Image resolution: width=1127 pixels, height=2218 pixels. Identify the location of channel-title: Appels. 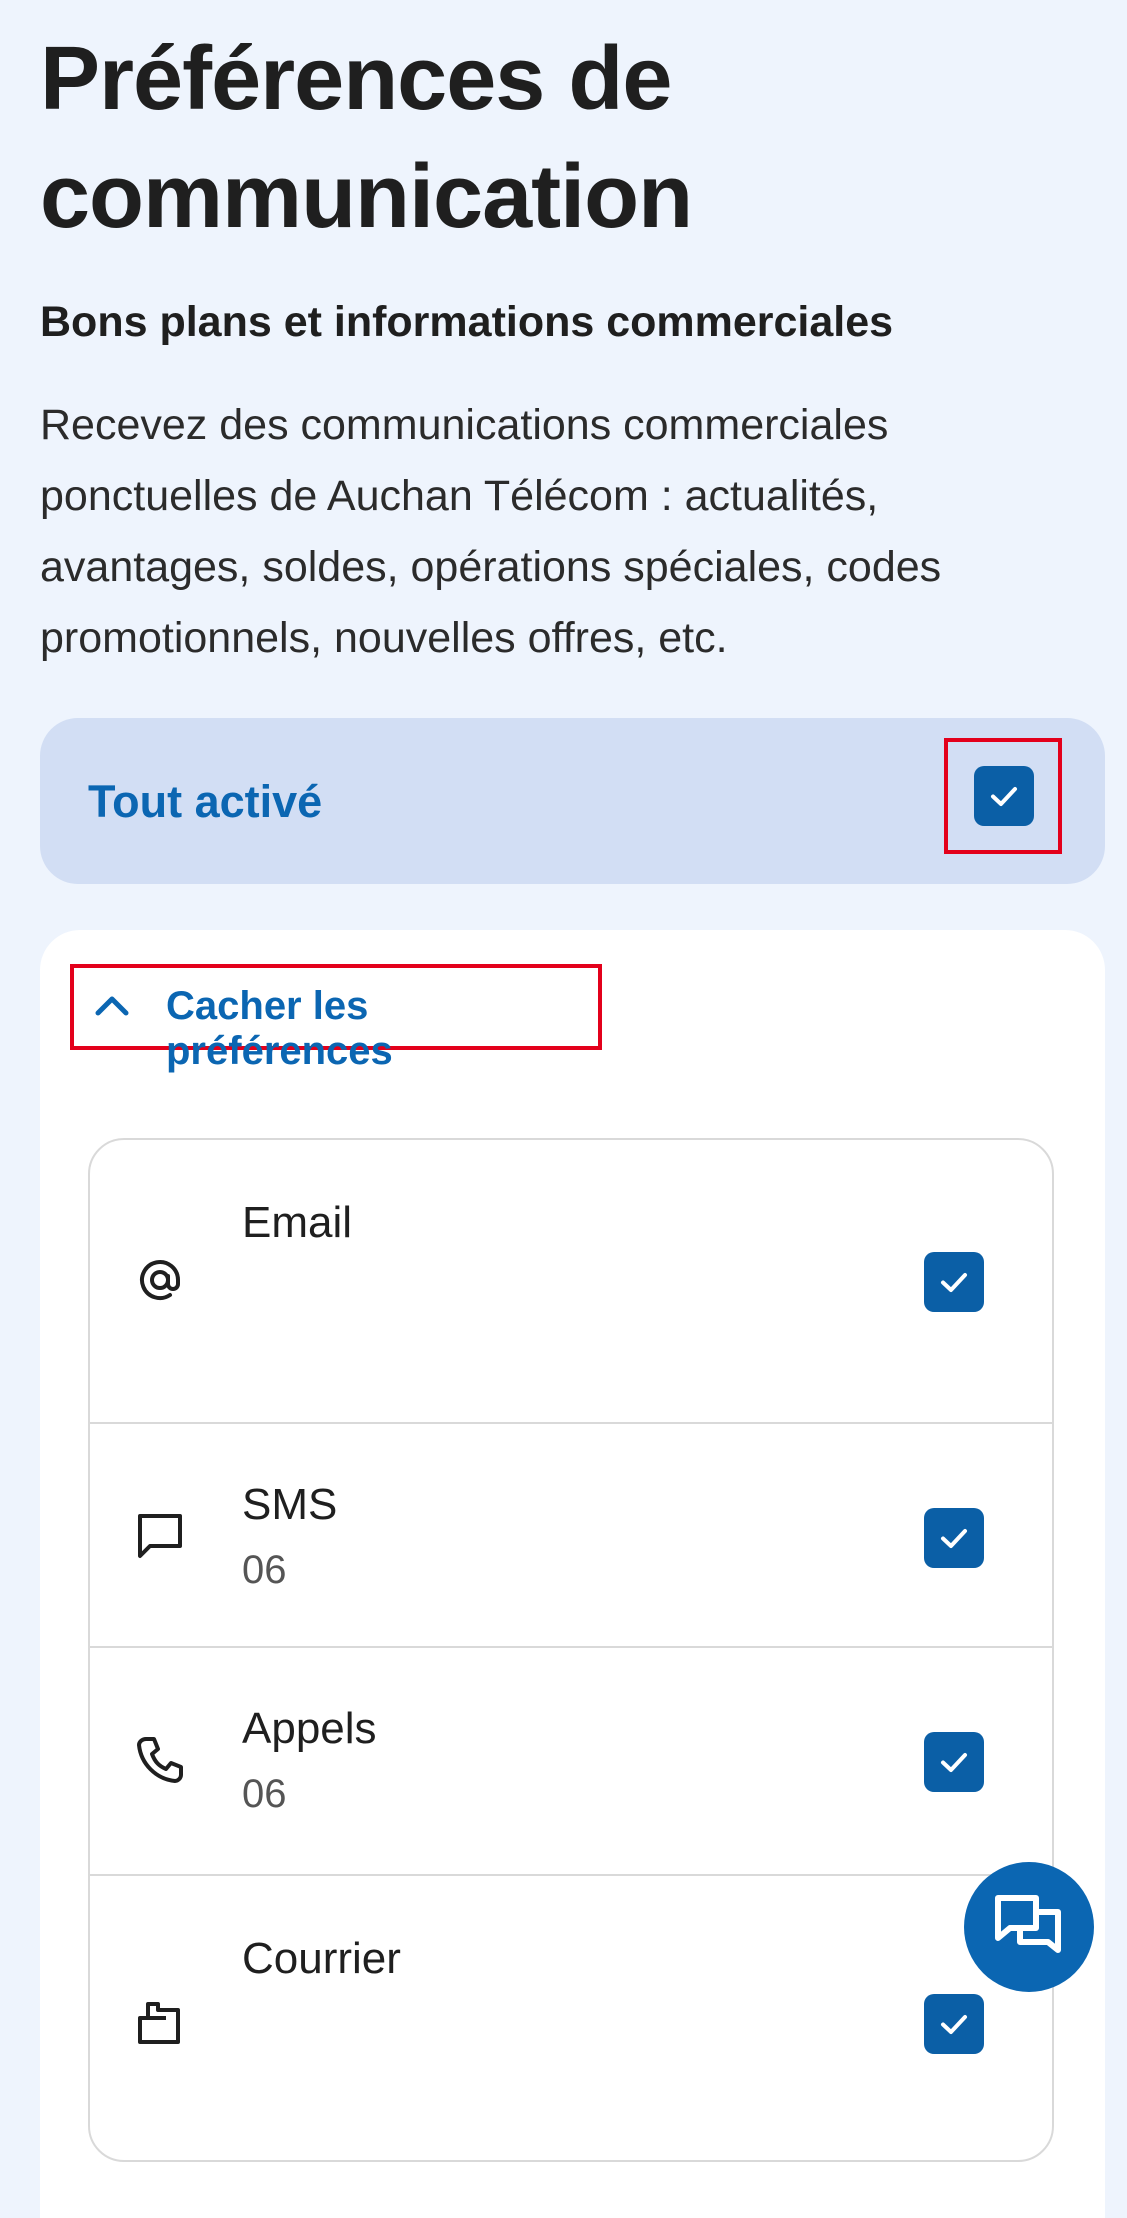
(309, 1728).